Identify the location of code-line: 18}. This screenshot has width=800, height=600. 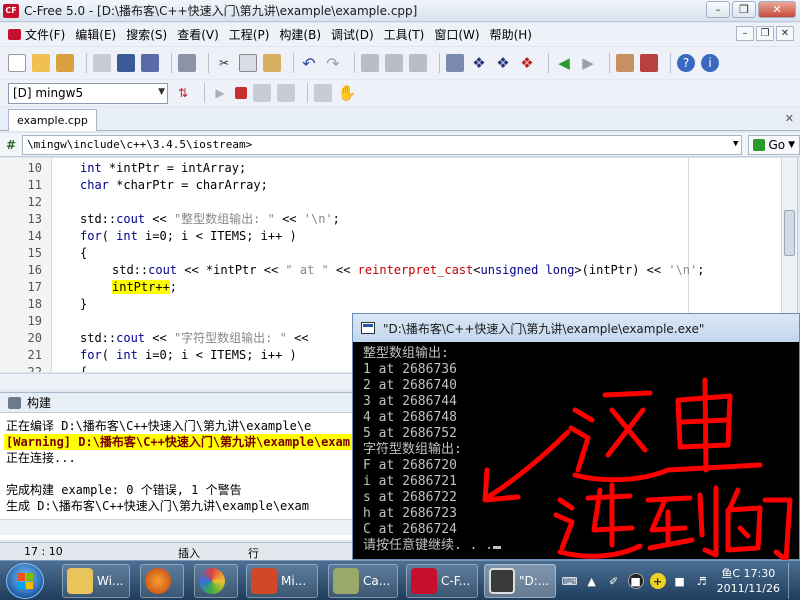
(390, 304).